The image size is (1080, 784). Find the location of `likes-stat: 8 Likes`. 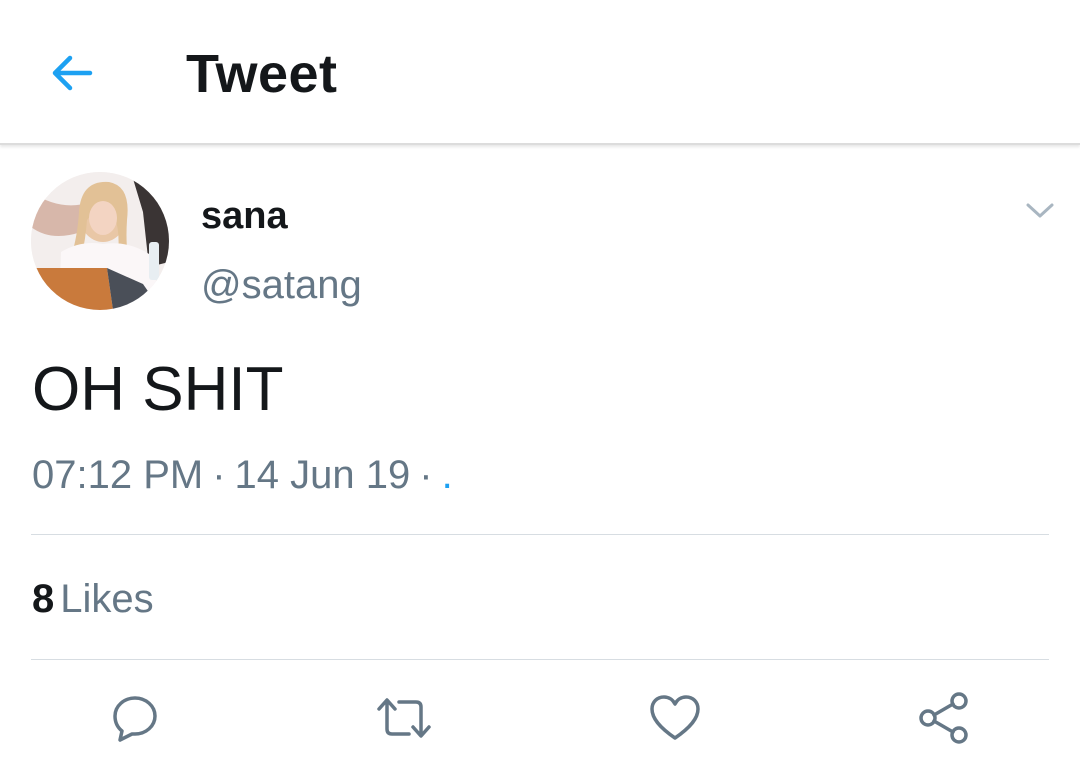

likes-stat: 8 Likes is located at coordinates (93, 599).